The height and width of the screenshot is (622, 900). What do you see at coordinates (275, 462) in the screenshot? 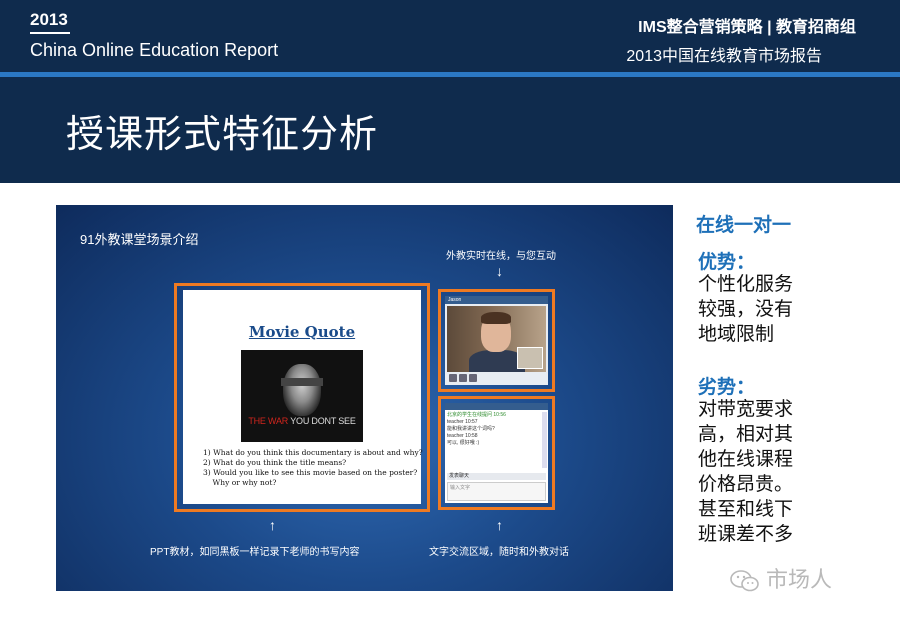
I see `question-2: 2) What do you think the title means?` at bounding box center [275, 462].